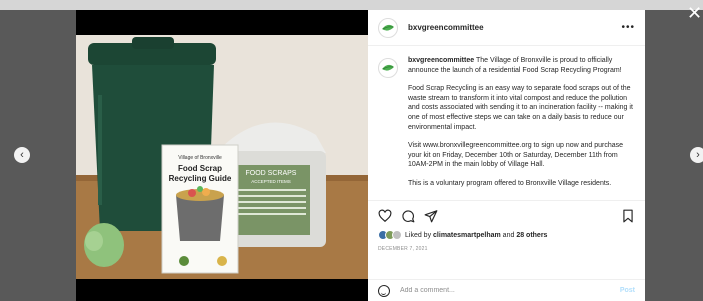 This screenshot has height=301, width=703. I want to click on heart-icon, so click(385, 216).